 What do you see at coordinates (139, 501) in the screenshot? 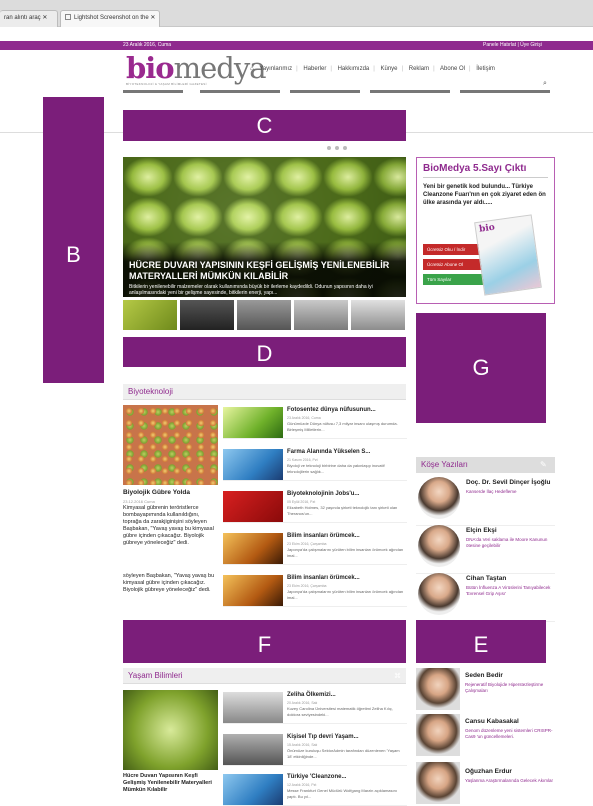
I see `feature-meta: 23.12.2016 Cuma` at bounding box center [139, 501].